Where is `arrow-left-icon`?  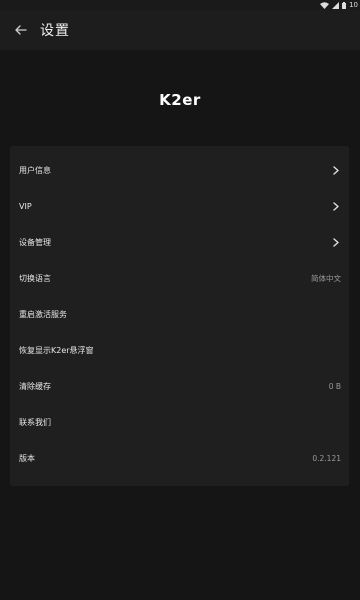
arrow-left-icon is located at coordinates (21, 30).